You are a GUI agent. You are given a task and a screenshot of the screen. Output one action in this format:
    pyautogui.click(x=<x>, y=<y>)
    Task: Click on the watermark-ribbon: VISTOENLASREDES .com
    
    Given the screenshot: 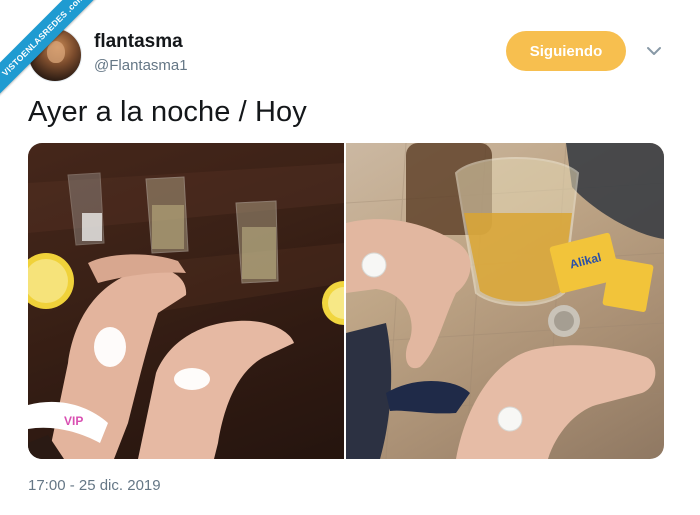 What is the action you would take?
    pyautogui.click(x=52, y=48)
    